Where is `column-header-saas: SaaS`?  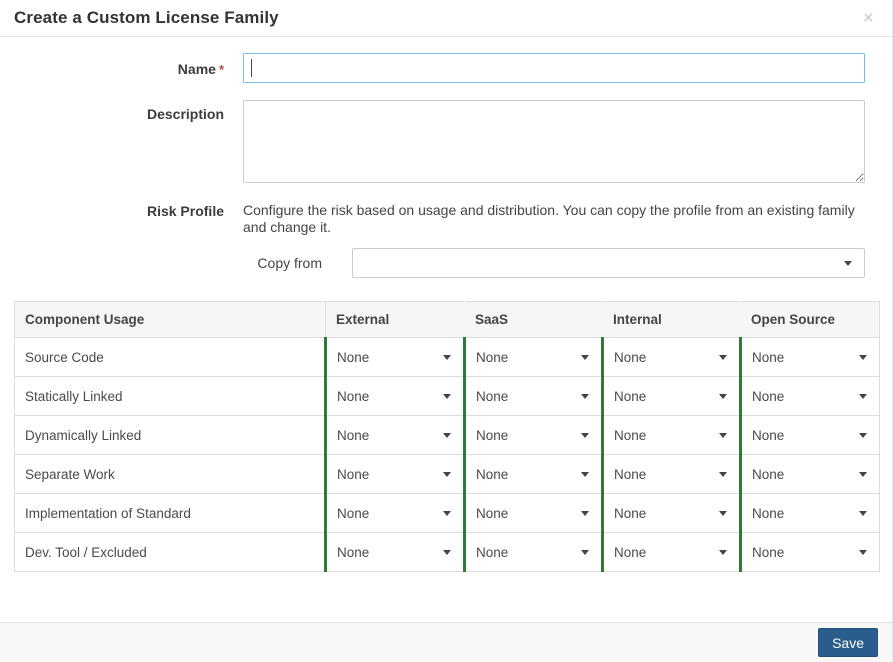 column-header-saas: SaaS is located at coordinates (533, 319).